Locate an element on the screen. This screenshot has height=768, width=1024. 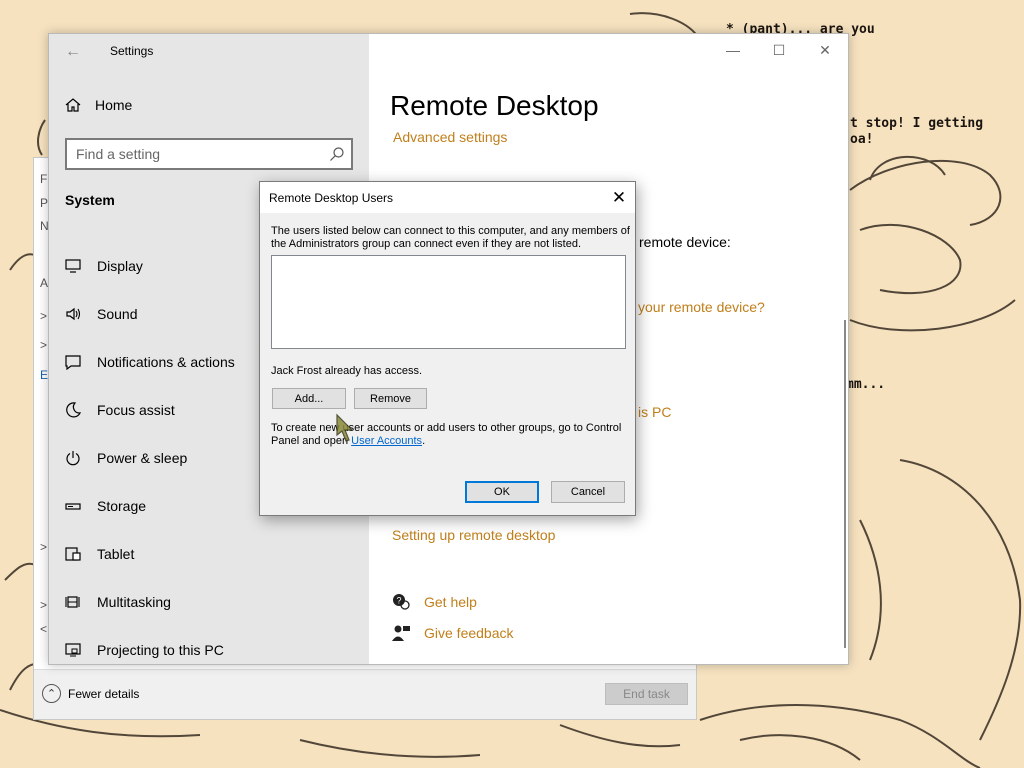
get-help-link: ? Get help is located at coordinates (434, 602).